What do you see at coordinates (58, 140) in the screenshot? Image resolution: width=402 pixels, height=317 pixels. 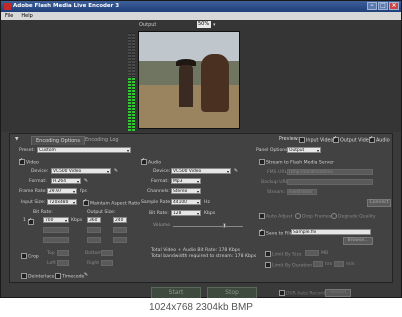 I see `tab-encoding-options: Encoding Options` at bounding box center [58, 140].